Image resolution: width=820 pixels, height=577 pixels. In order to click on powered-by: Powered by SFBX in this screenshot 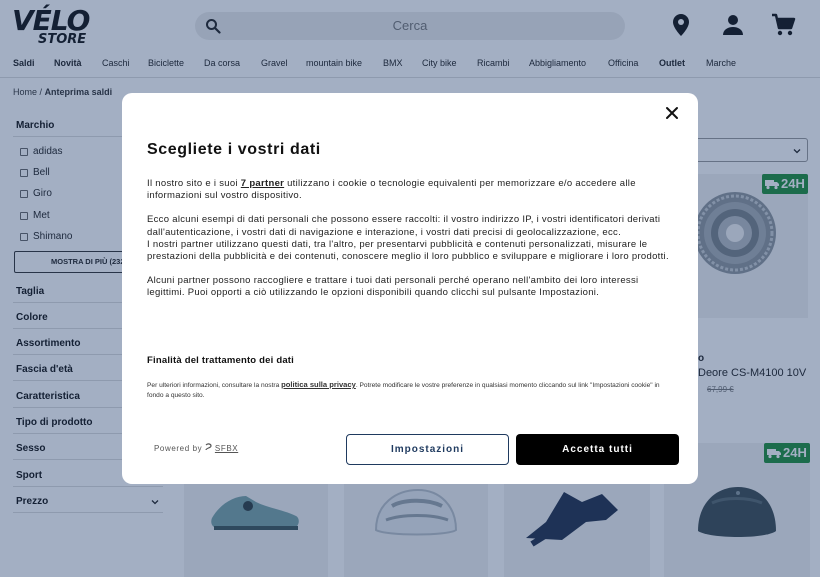, I will do `click(196, 448)`.